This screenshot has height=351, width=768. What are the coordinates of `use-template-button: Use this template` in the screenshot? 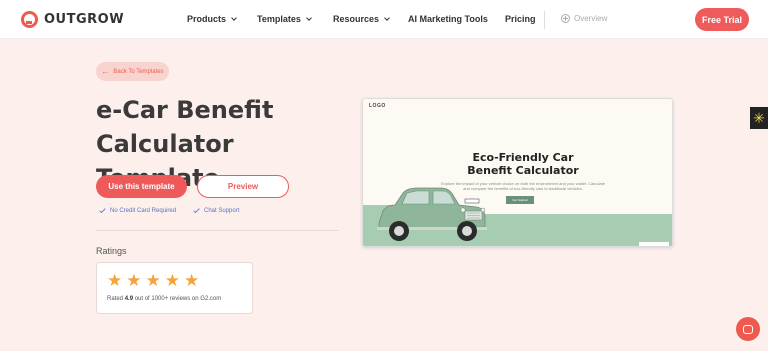 It's located at (141, 186).